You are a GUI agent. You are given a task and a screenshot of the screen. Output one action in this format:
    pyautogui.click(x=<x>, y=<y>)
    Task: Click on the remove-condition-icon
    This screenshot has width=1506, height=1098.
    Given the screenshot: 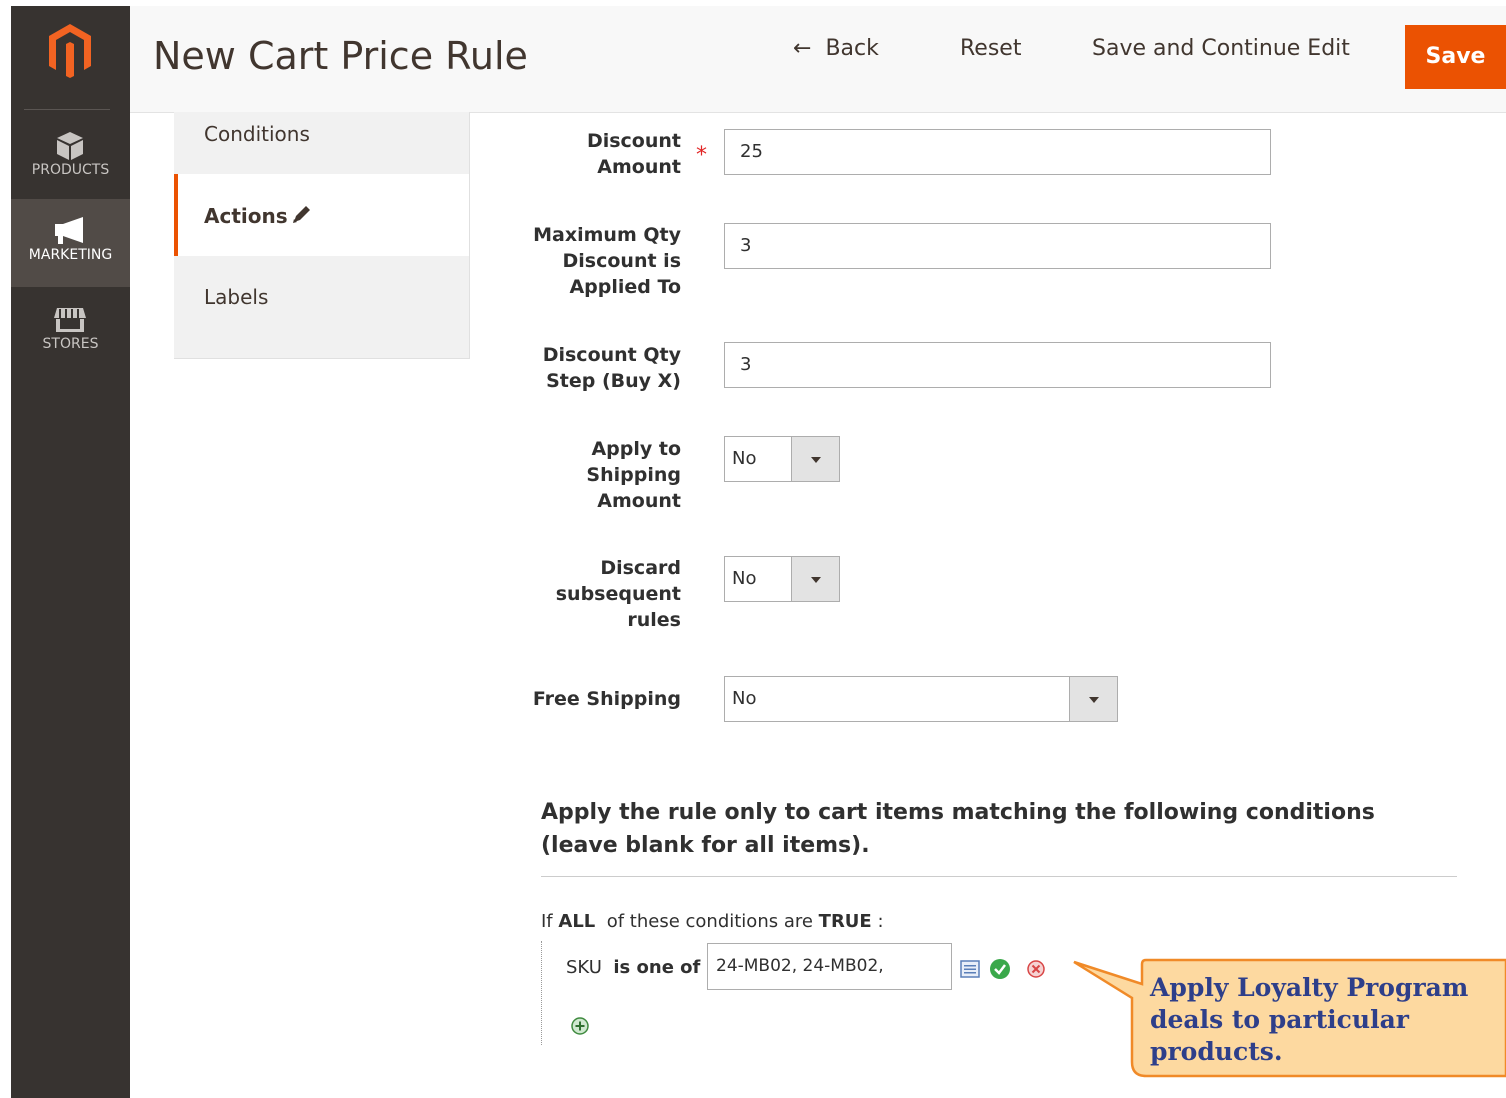 What is the action you would take?
    pyautogui.click(x=1036, y=971)
    